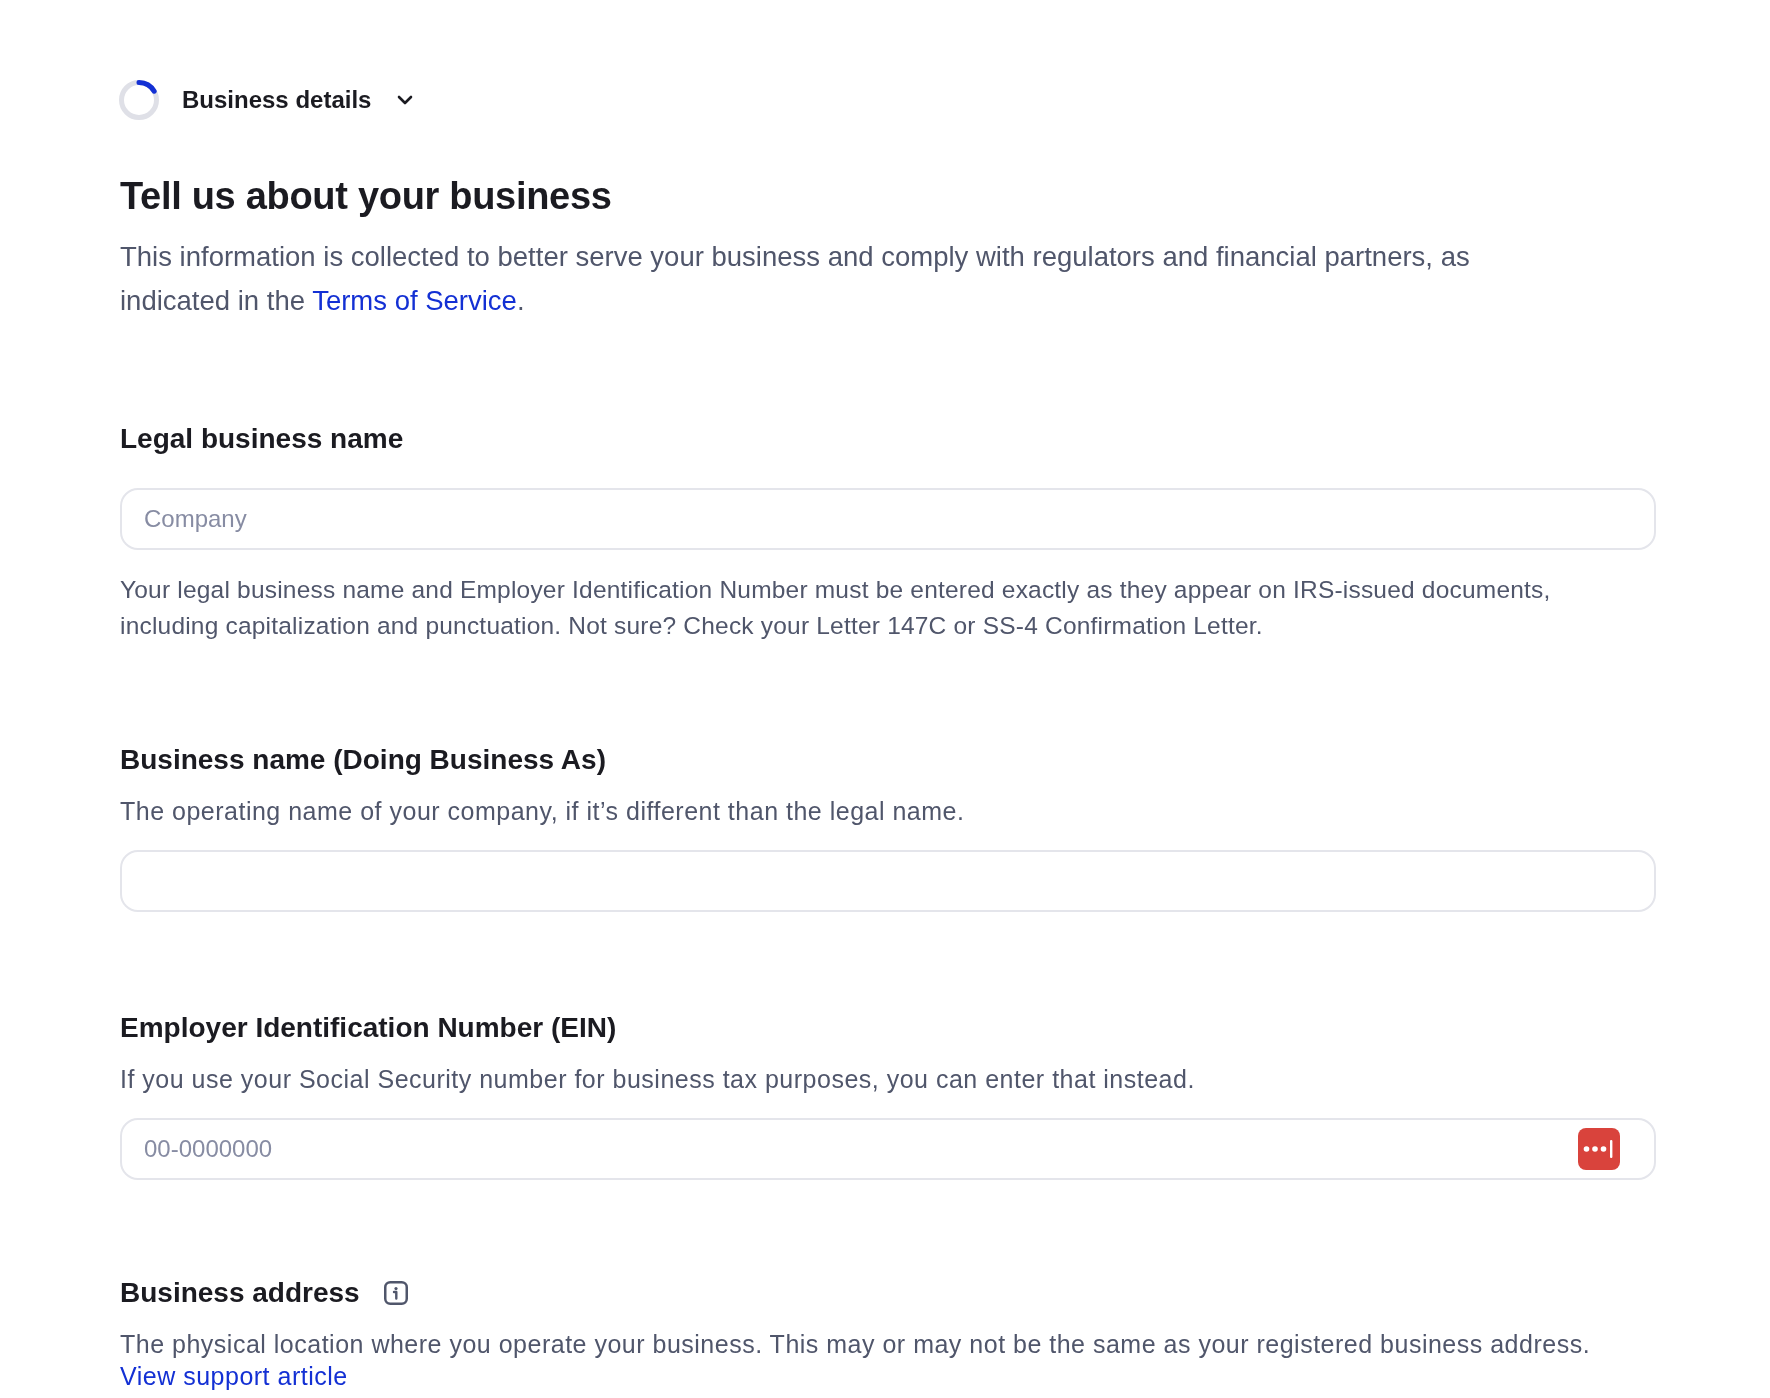 The image size is (1770, 1398). Describe the element at coordinates (395, 1293) in the screenshot. I see `info-icon` at that location.